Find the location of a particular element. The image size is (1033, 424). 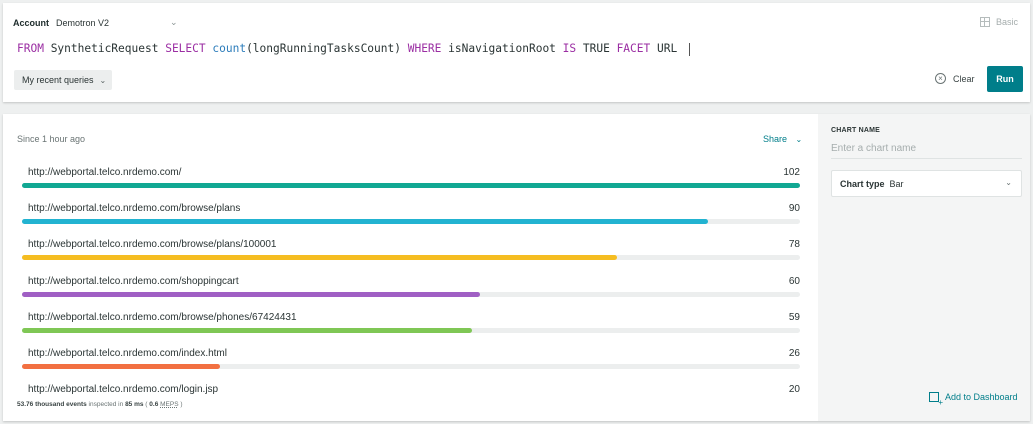

account-value: Demotron V2 is located at coordinates (83, 23).